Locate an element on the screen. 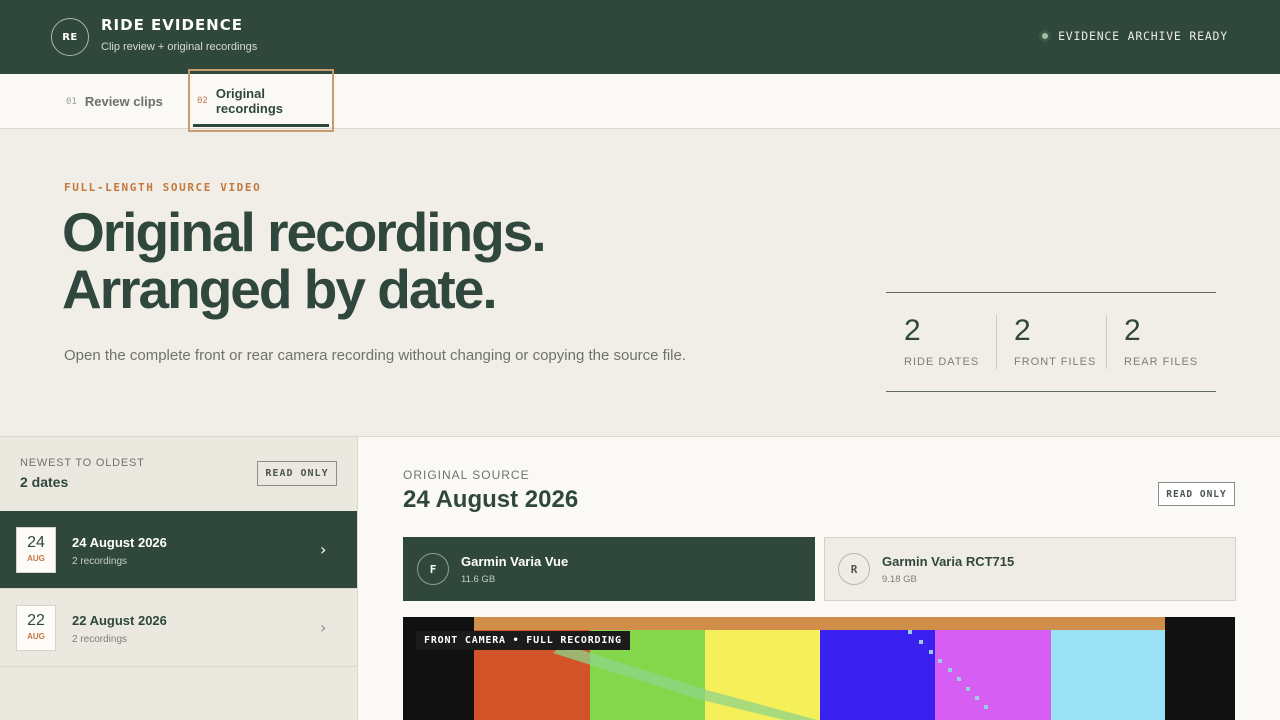 The width and height of the screenshot is (1280, 720). page-title-line-2: Arranged by date. is located at coordinates (280, 289).